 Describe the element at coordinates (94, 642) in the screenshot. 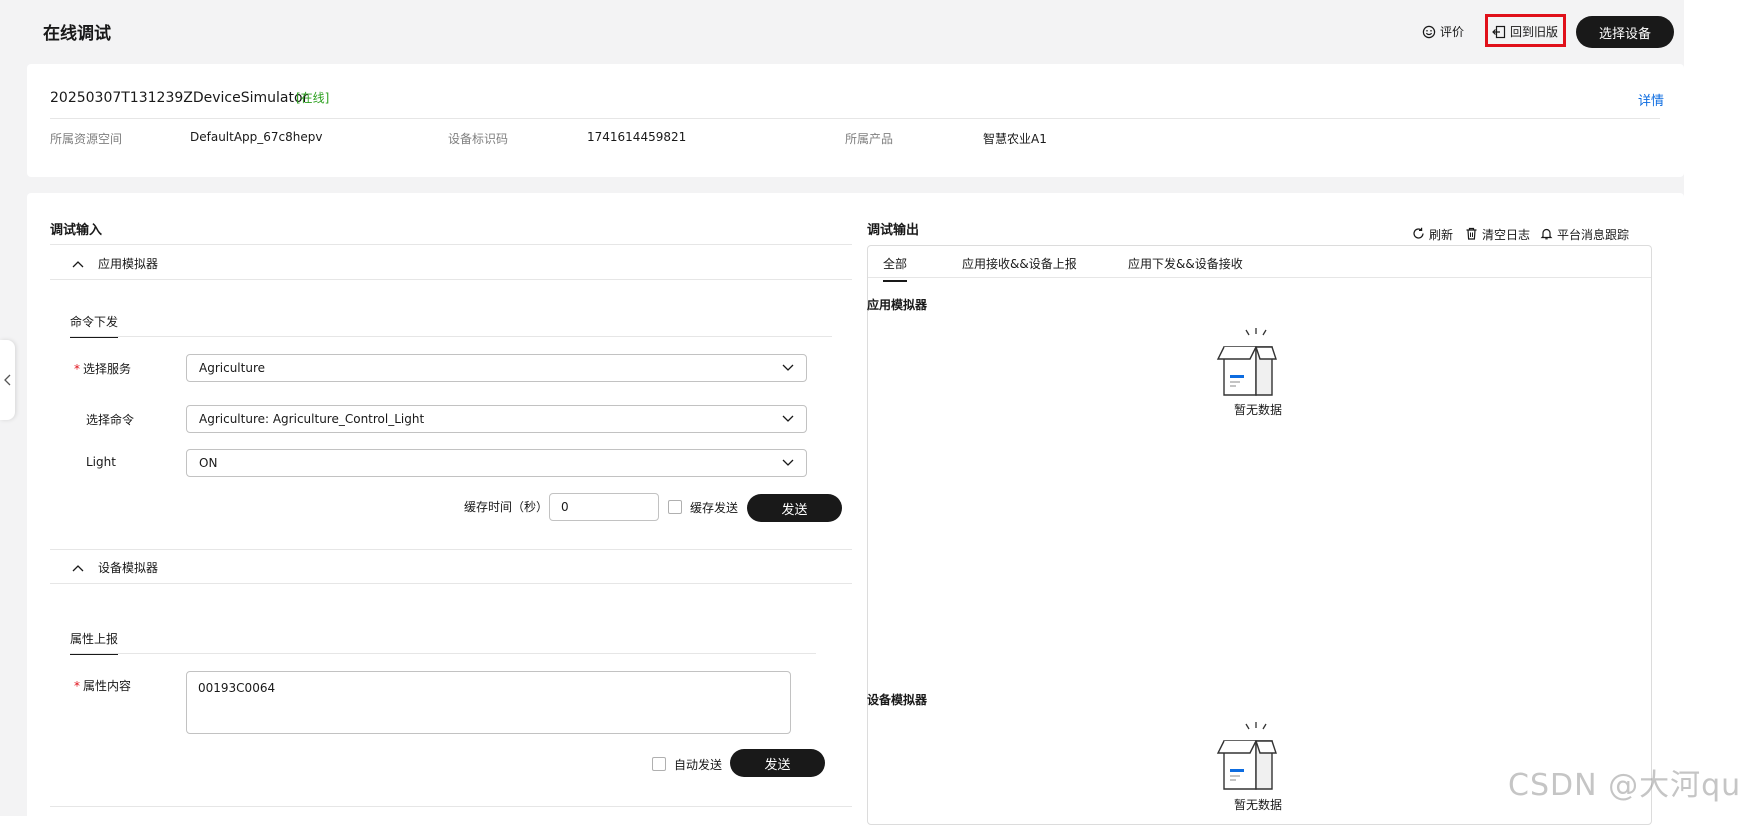

I see `tab-property-report: 属性上报` at that location.